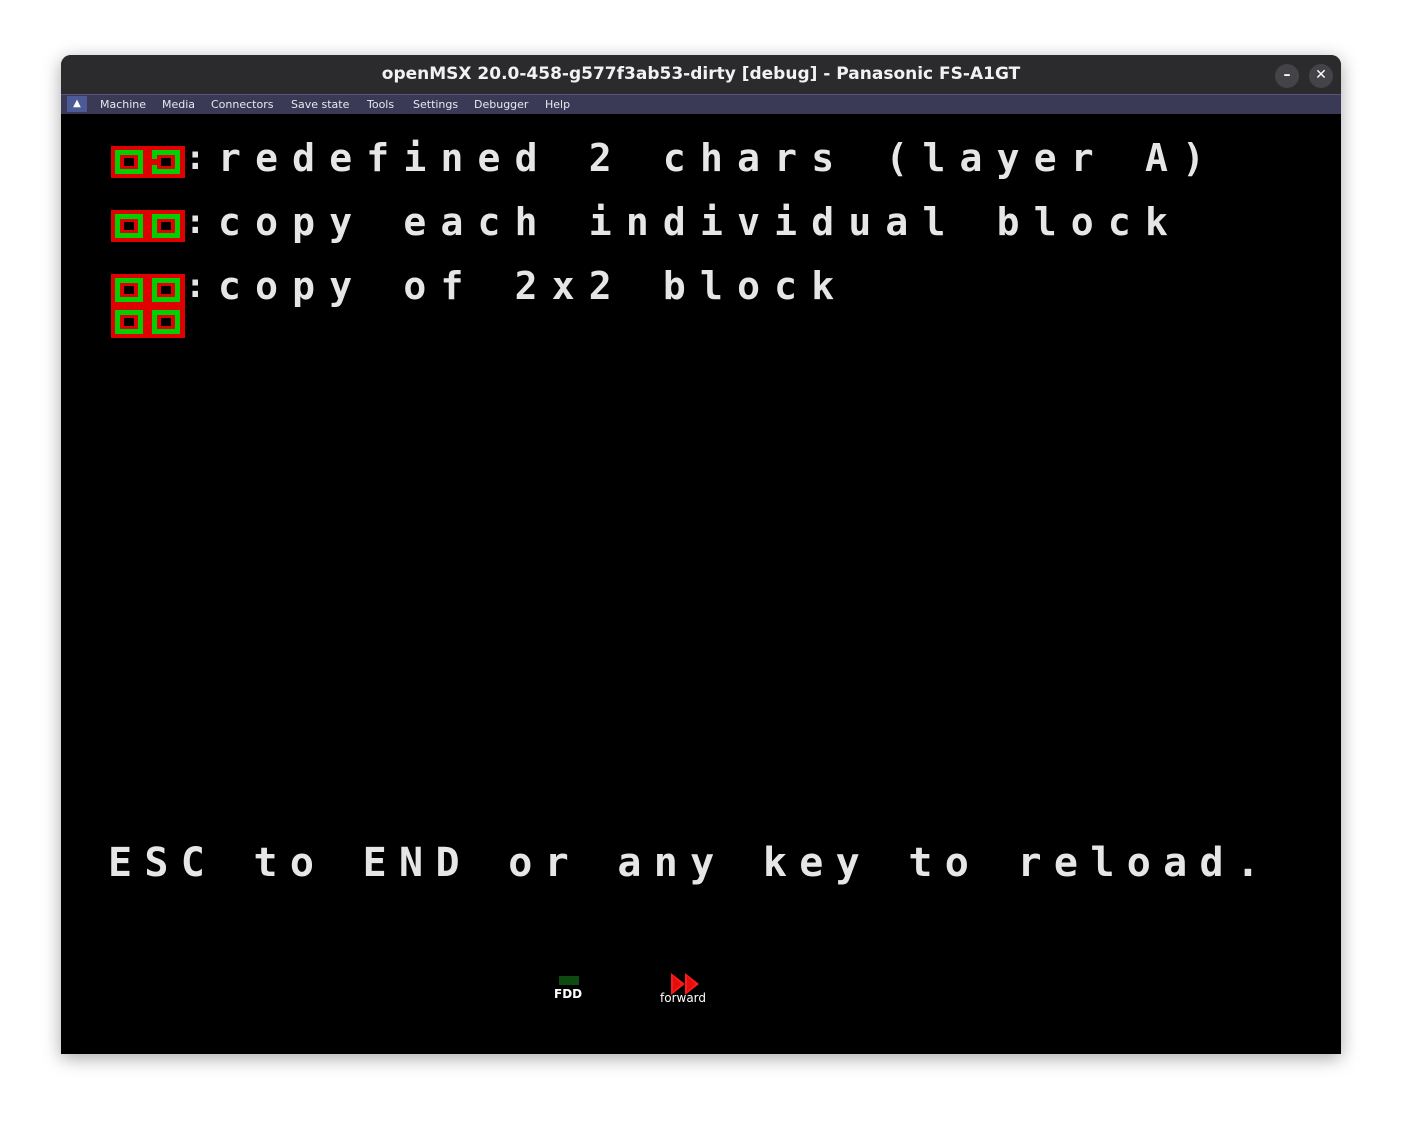 This screenshot has height=1121, width=1402. What do you see at coordinates (77, 104) in the screenshot?
I see `menu-toggle-icon: ▲` at bounding box center [77, 104].